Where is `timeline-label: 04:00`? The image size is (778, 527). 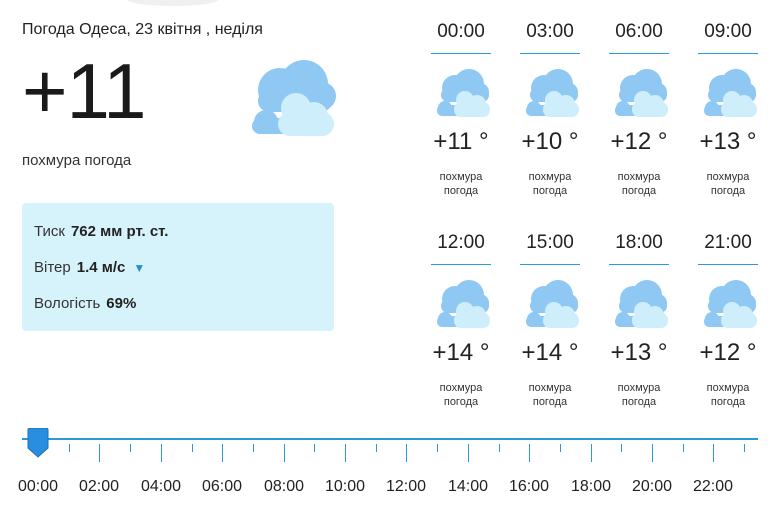
timeline-label: 04:00 is located at coordinates (161, 487).